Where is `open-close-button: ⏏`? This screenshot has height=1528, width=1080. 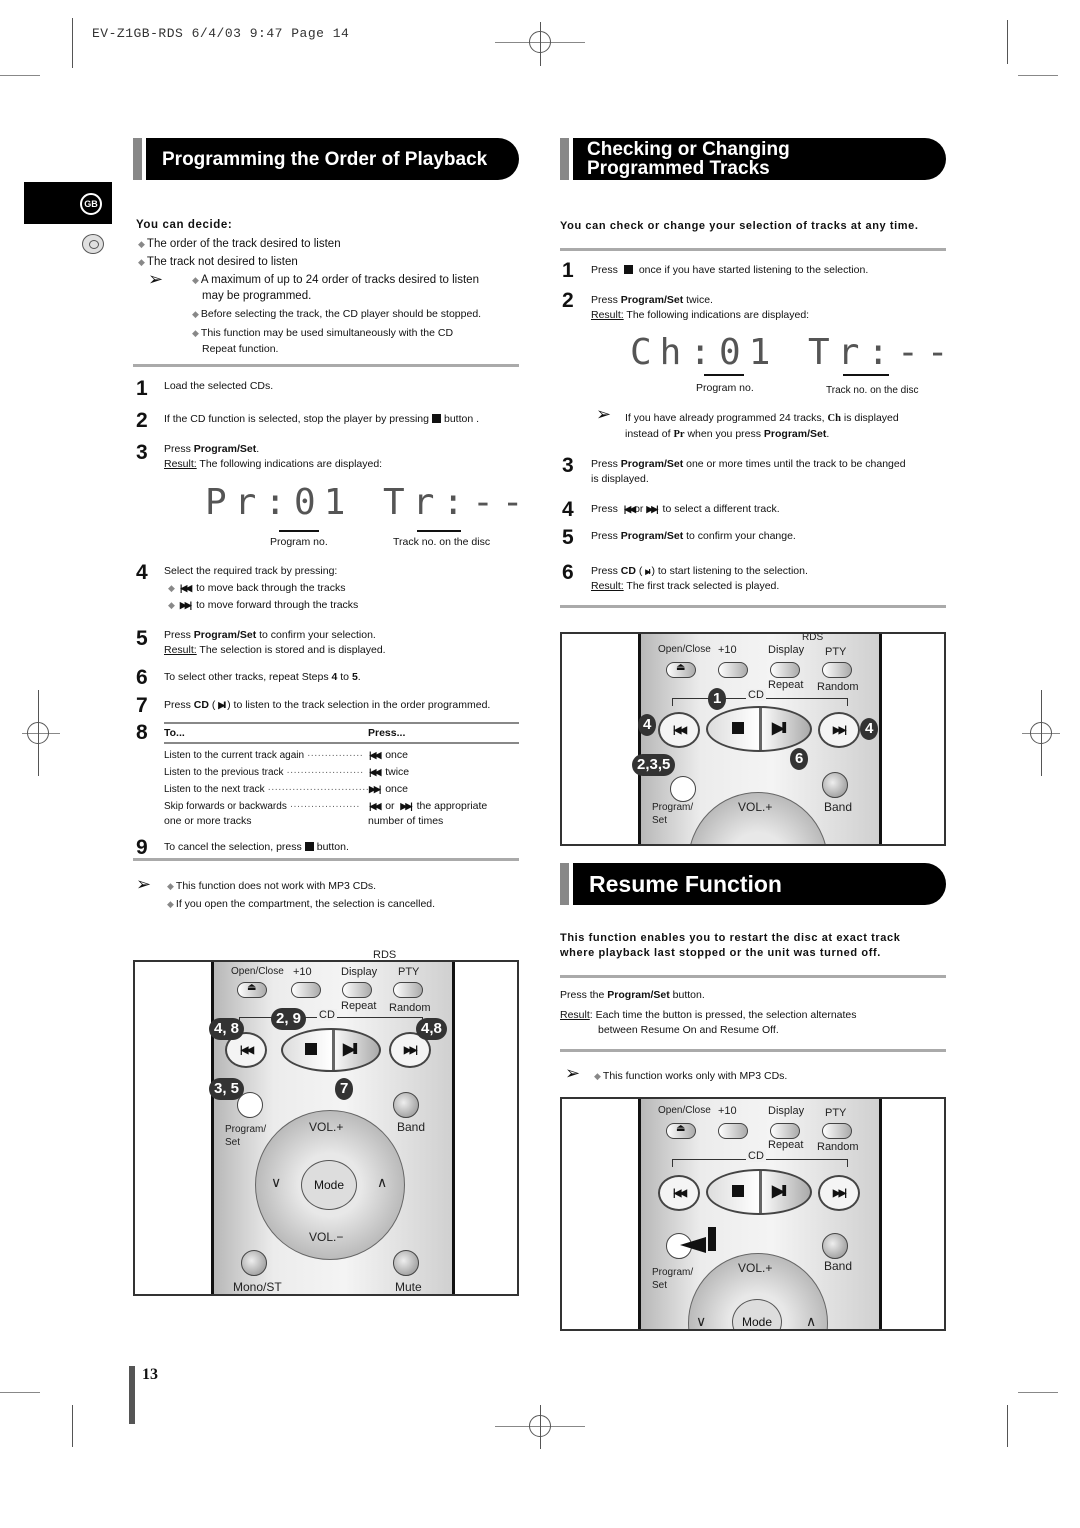 open-close-button: ⏏ is located at coordinates (681, 1131).